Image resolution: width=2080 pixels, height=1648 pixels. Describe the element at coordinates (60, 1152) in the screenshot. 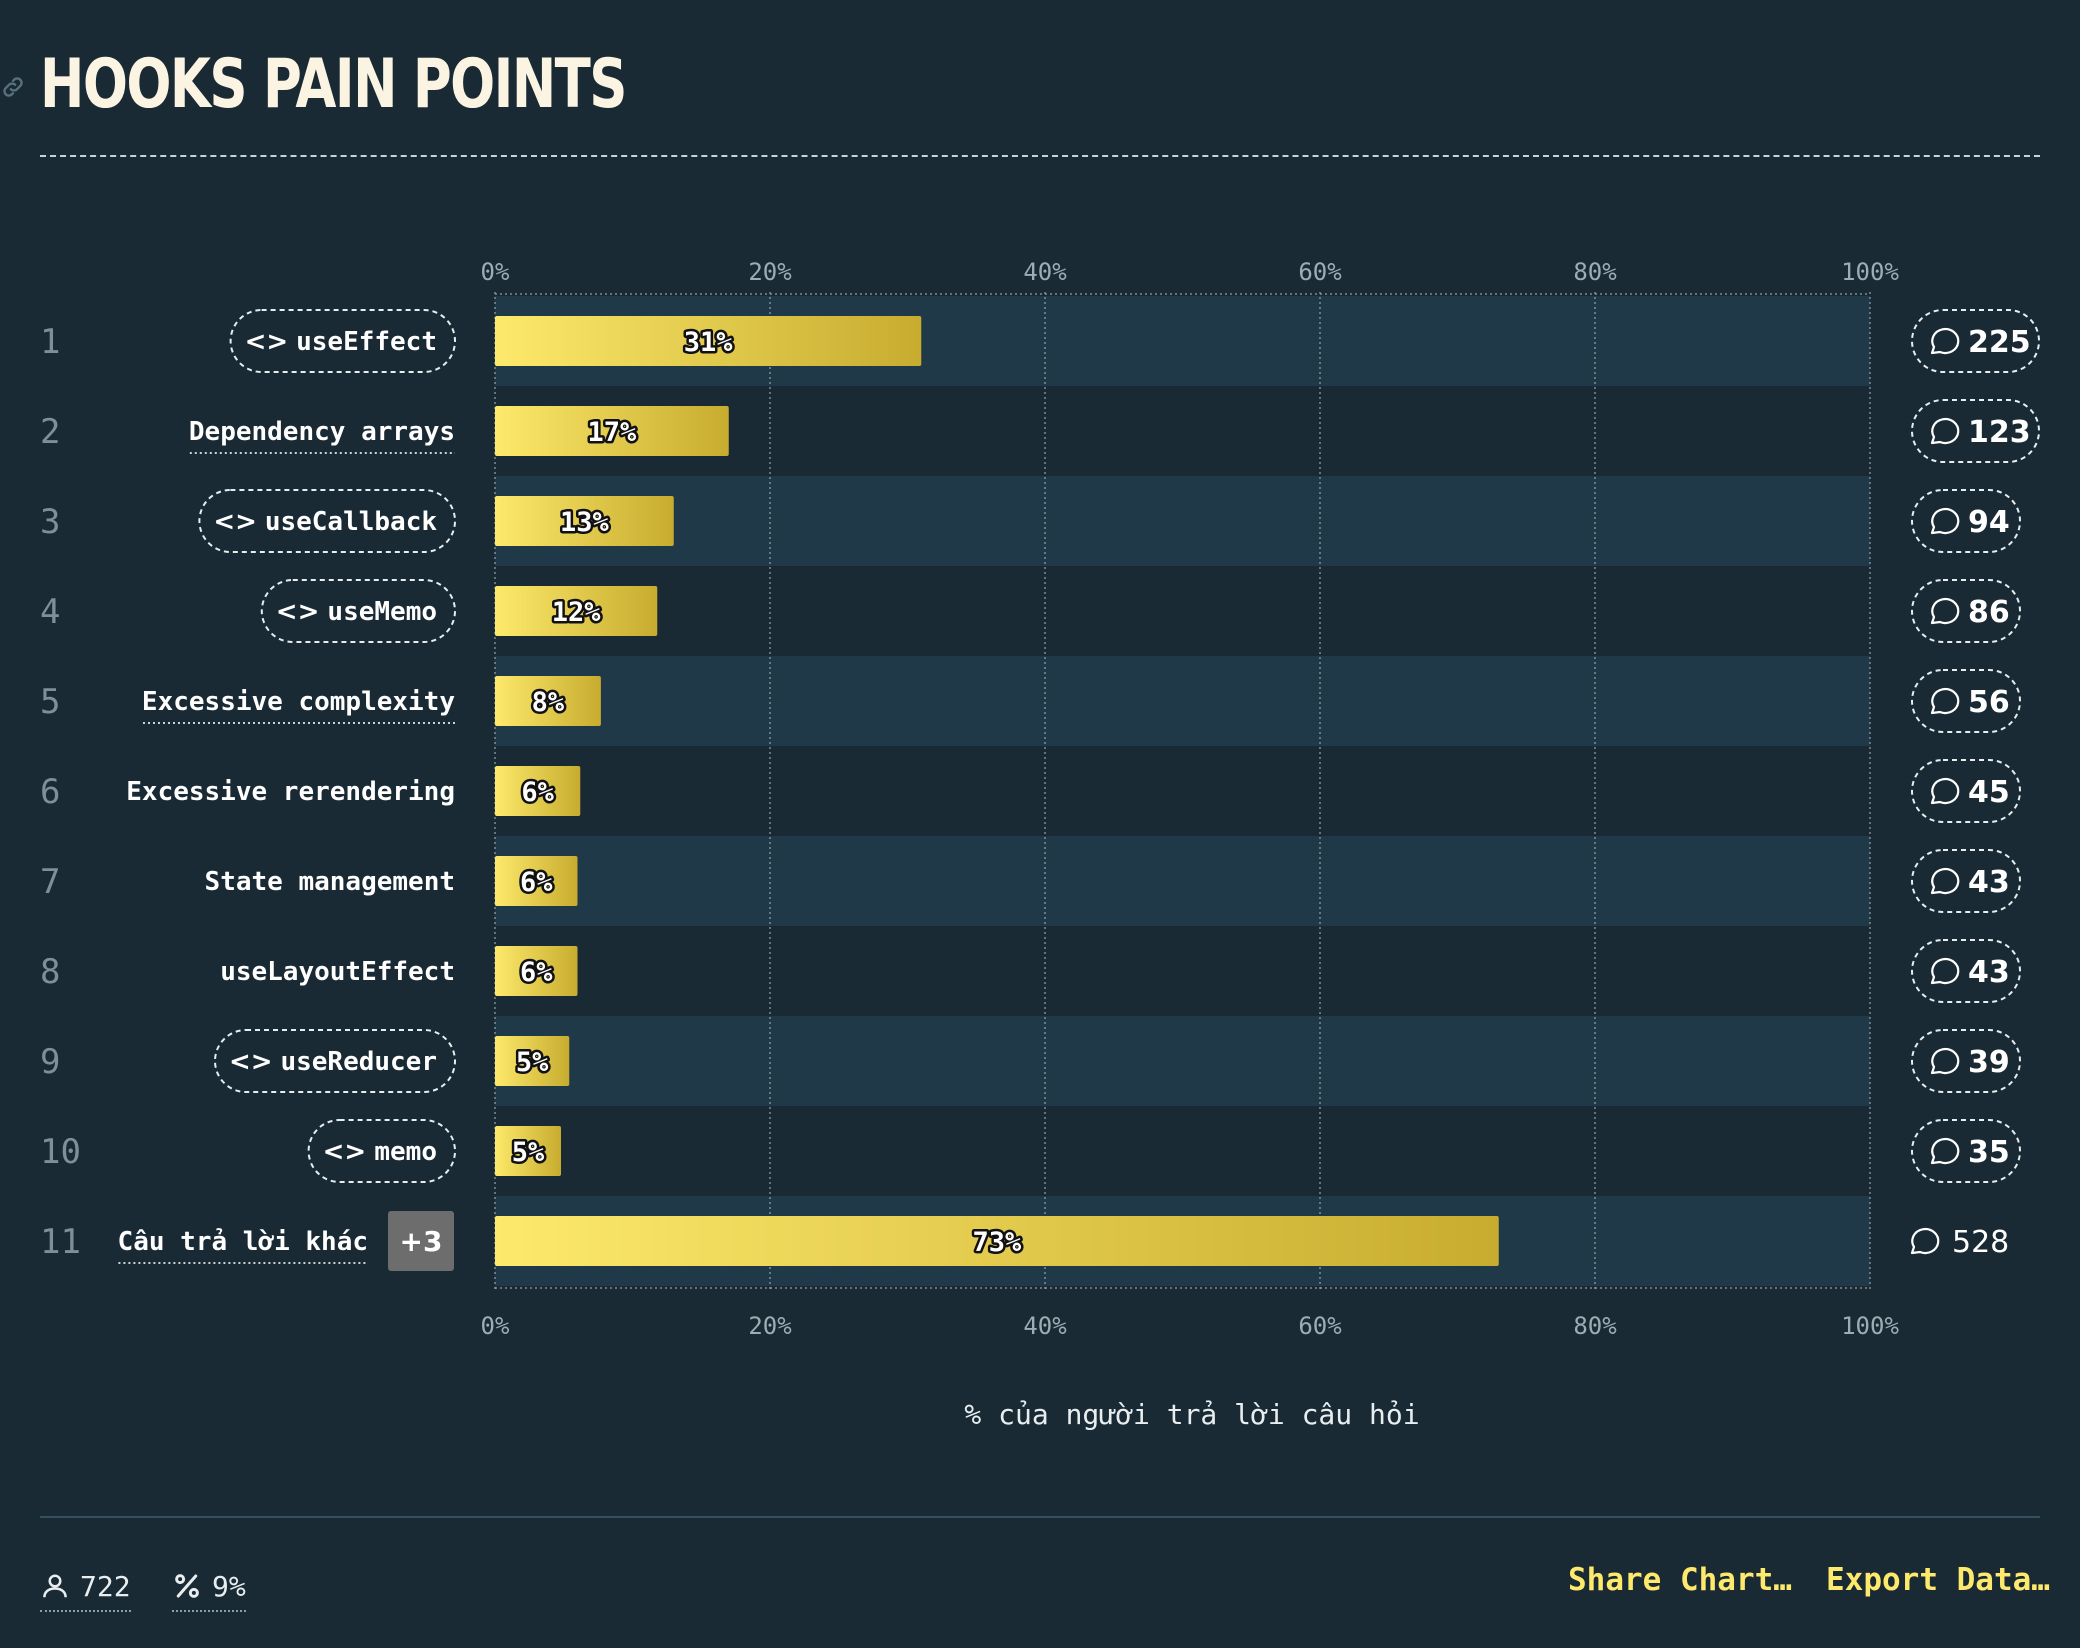

I see `row-rank: 10` at that location.